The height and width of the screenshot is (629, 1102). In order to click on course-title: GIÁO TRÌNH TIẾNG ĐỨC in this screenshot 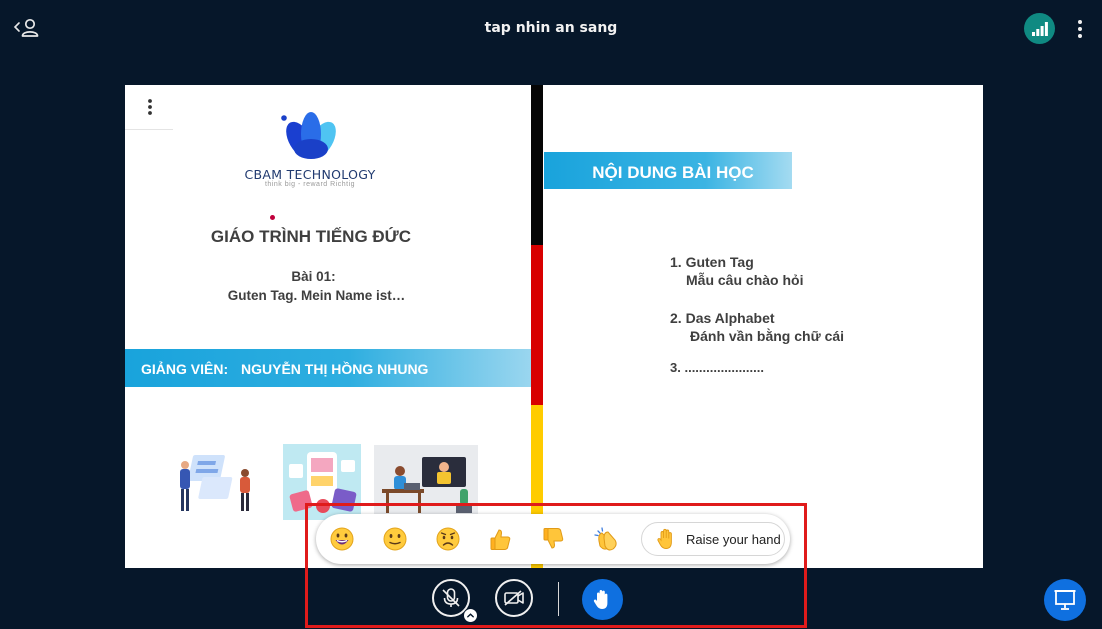, I will do `click(311, 236)`.